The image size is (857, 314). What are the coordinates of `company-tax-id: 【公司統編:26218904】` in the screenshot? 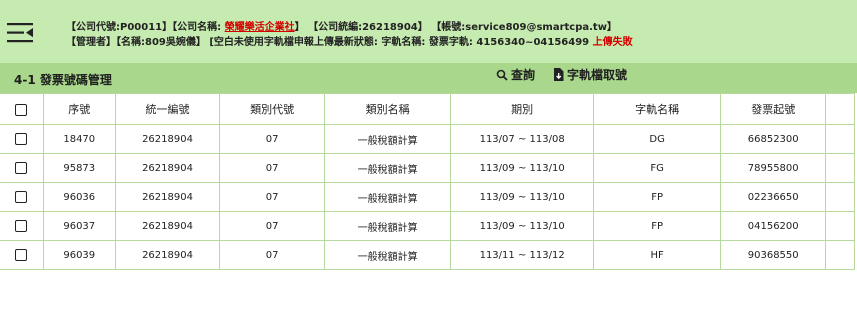 It's located at (368, 27).